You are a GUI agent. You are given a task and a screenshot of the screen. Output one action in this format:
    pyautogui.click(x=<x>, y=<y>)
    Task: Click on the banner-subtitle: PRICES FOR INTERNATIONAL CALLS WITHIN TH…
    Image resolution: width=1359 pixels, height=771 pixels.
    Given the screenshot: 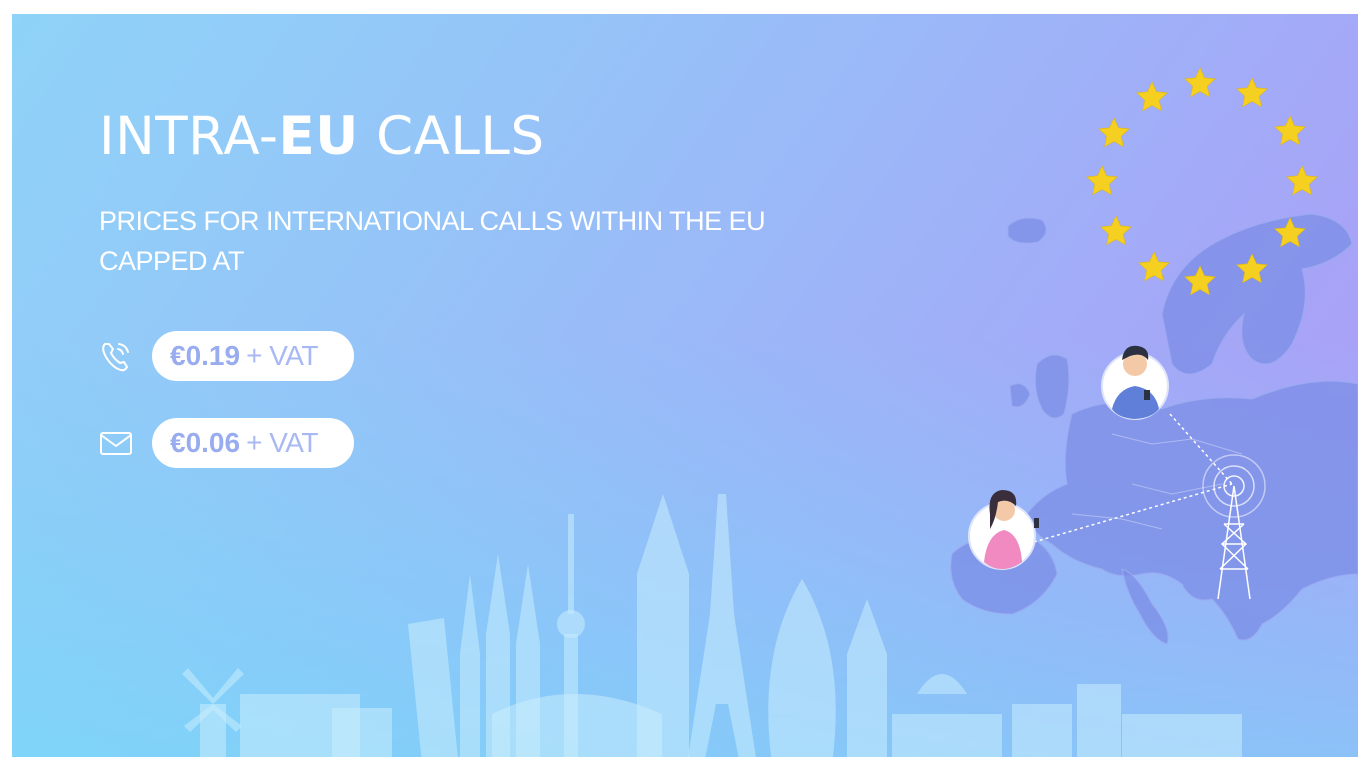 What is the action you would take?
    pyautogui.click(x=432, y=241)
    